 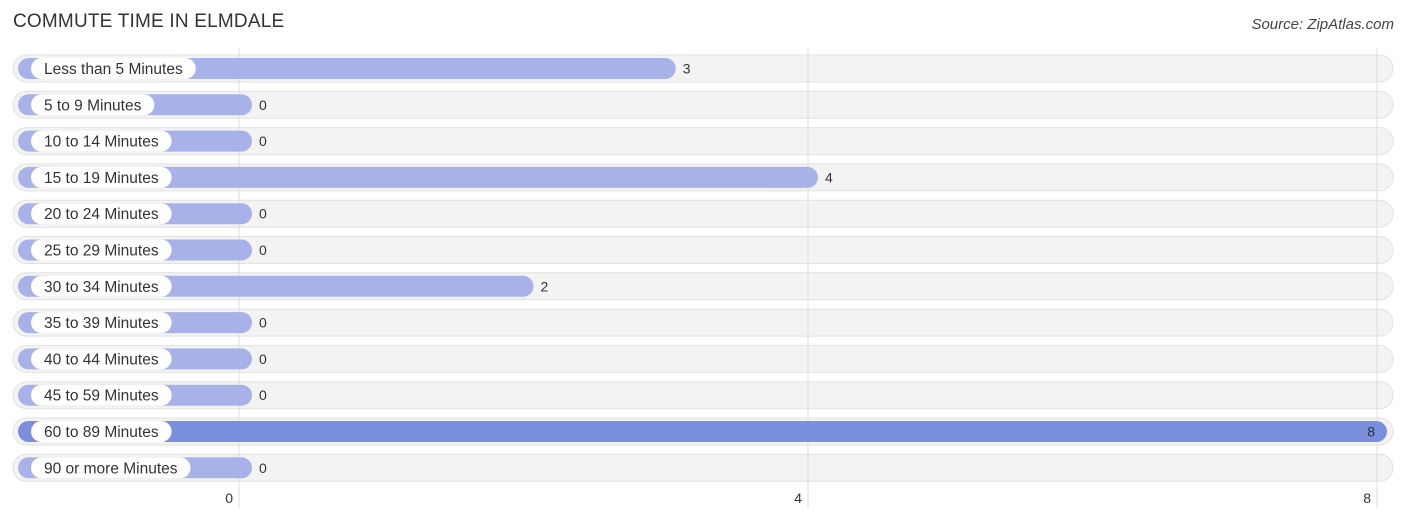 I want to click on category-label: 20 to 24 Minutes, so click(x=101, y=214).